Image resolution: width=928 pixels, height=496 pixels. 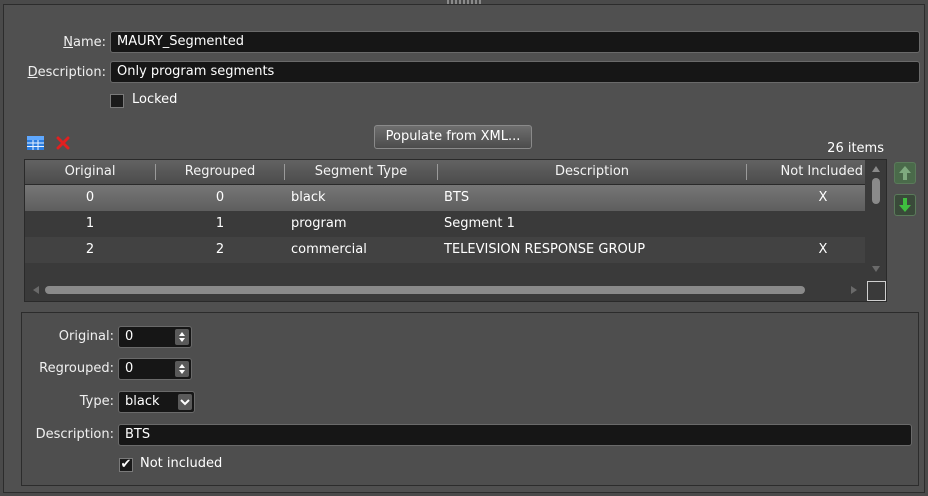 What do you see at coordinates (876, 291) in the screenshot?
I see `scroll-corner` at bounding box center [876, 291].